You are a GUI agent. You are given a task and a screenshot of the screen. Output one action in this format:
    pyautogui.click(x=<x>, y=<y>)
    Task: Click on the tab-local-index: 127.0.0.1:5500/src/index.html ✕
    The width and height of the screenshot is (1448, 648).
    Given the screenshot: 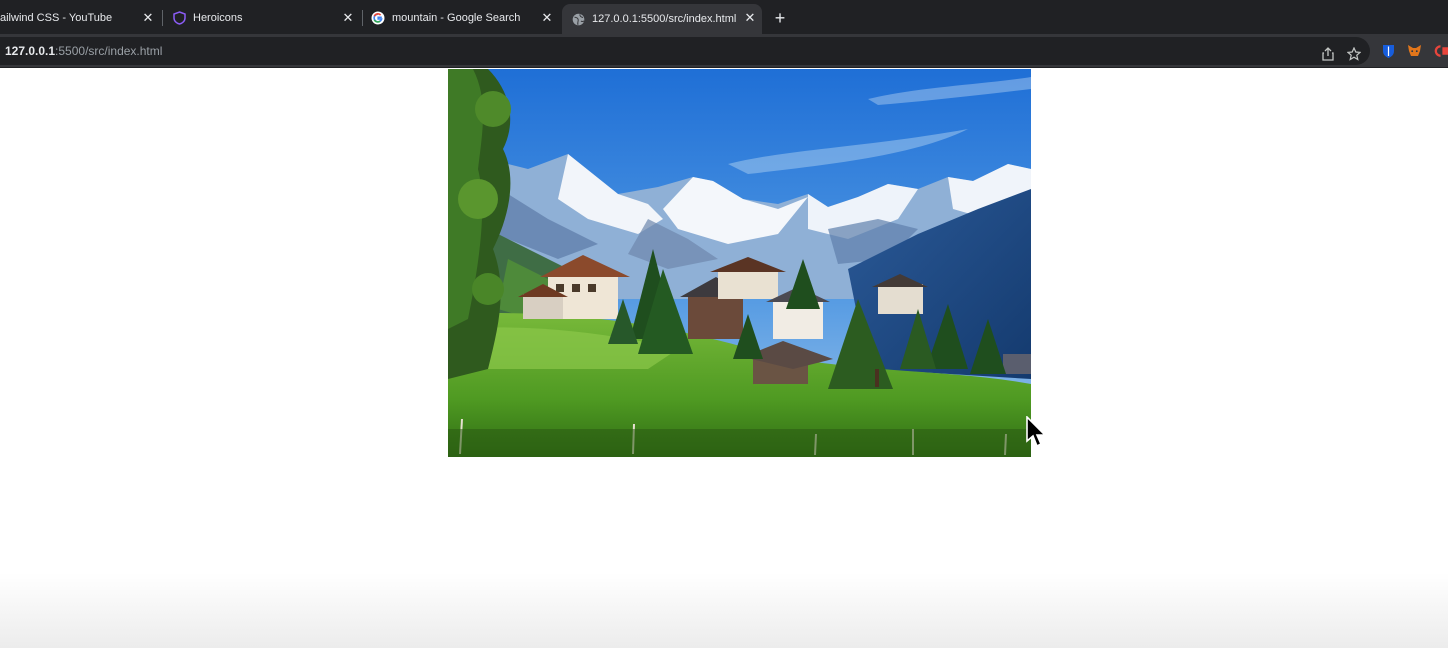 What is the action you would take?
    pyautogui.click(x=662, y=19)
    